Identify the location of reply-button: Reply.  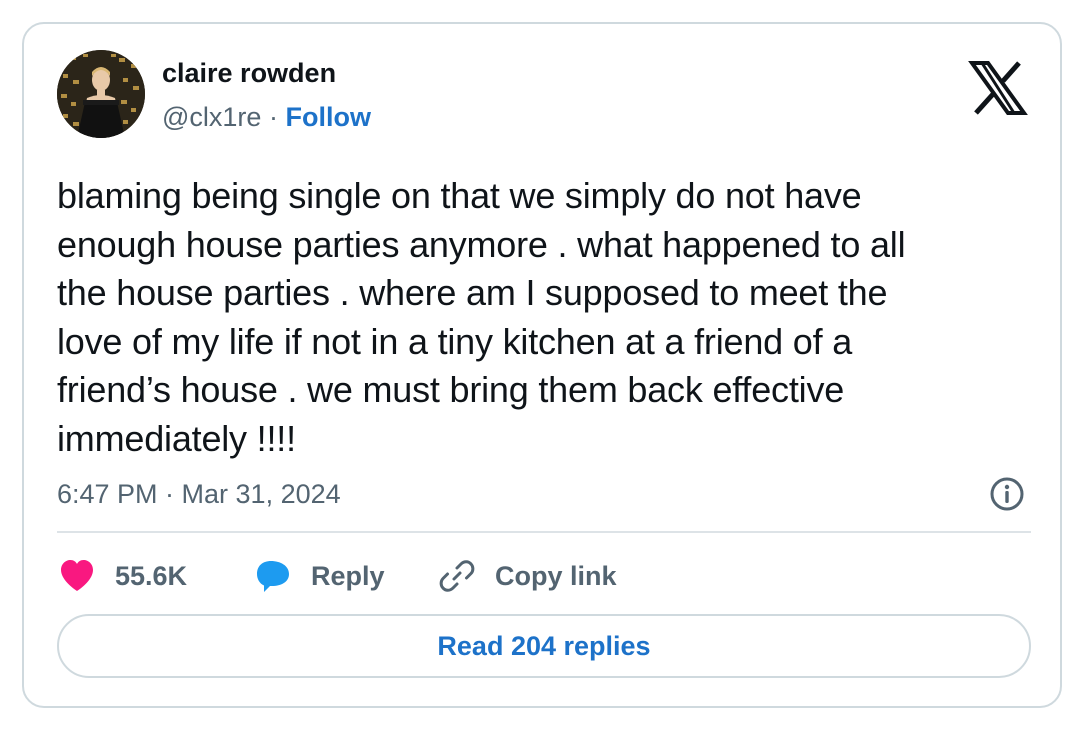
(320, 576).